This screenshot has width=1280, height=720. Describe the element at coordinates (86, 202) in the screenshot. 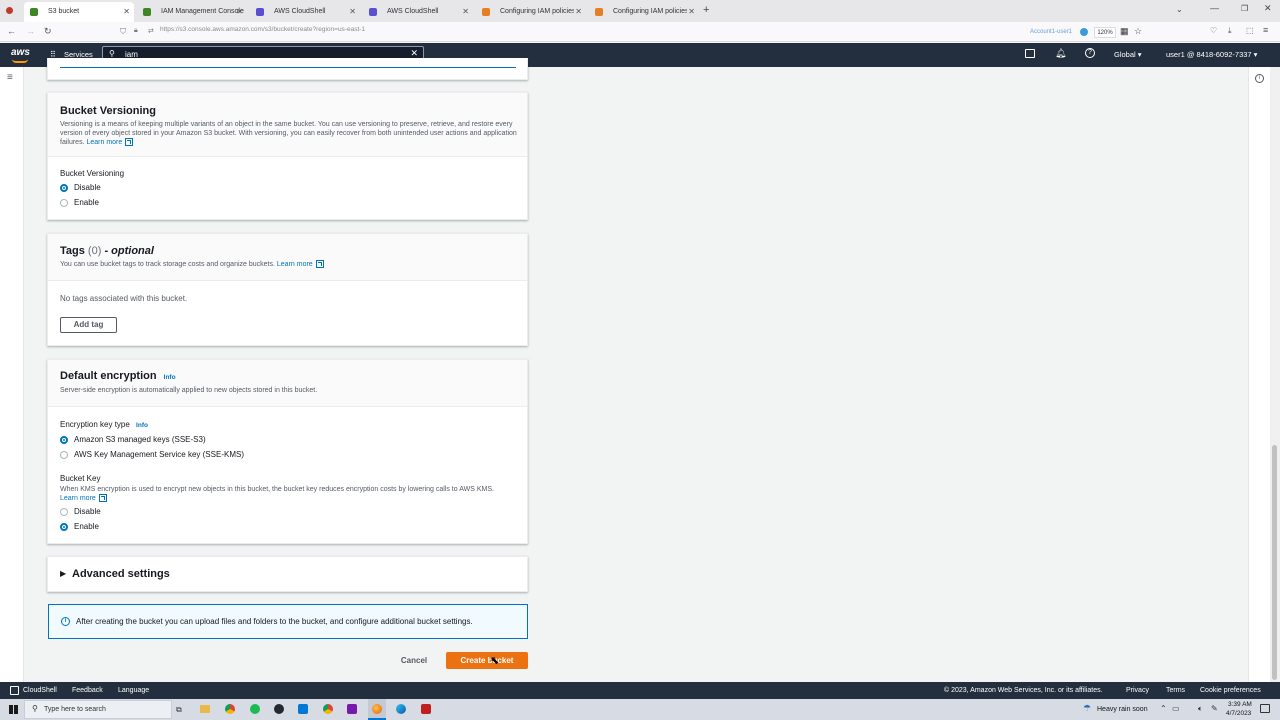

I see `versioning-enable-label: Enable` at that location.